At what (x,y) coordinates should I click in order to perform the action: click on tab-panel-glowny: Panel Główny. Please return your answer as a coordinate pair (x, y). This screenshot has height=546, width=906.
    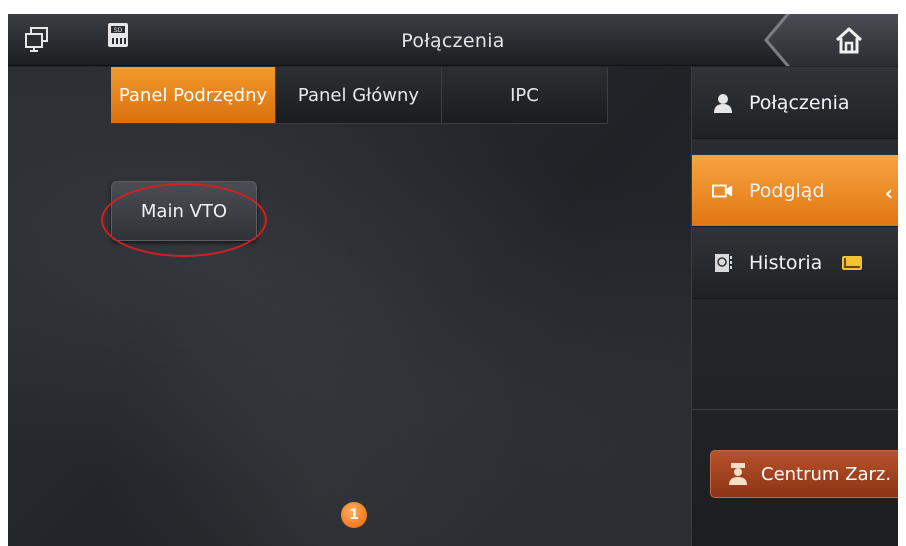
    Looking at the image, I should click on (359, 95).